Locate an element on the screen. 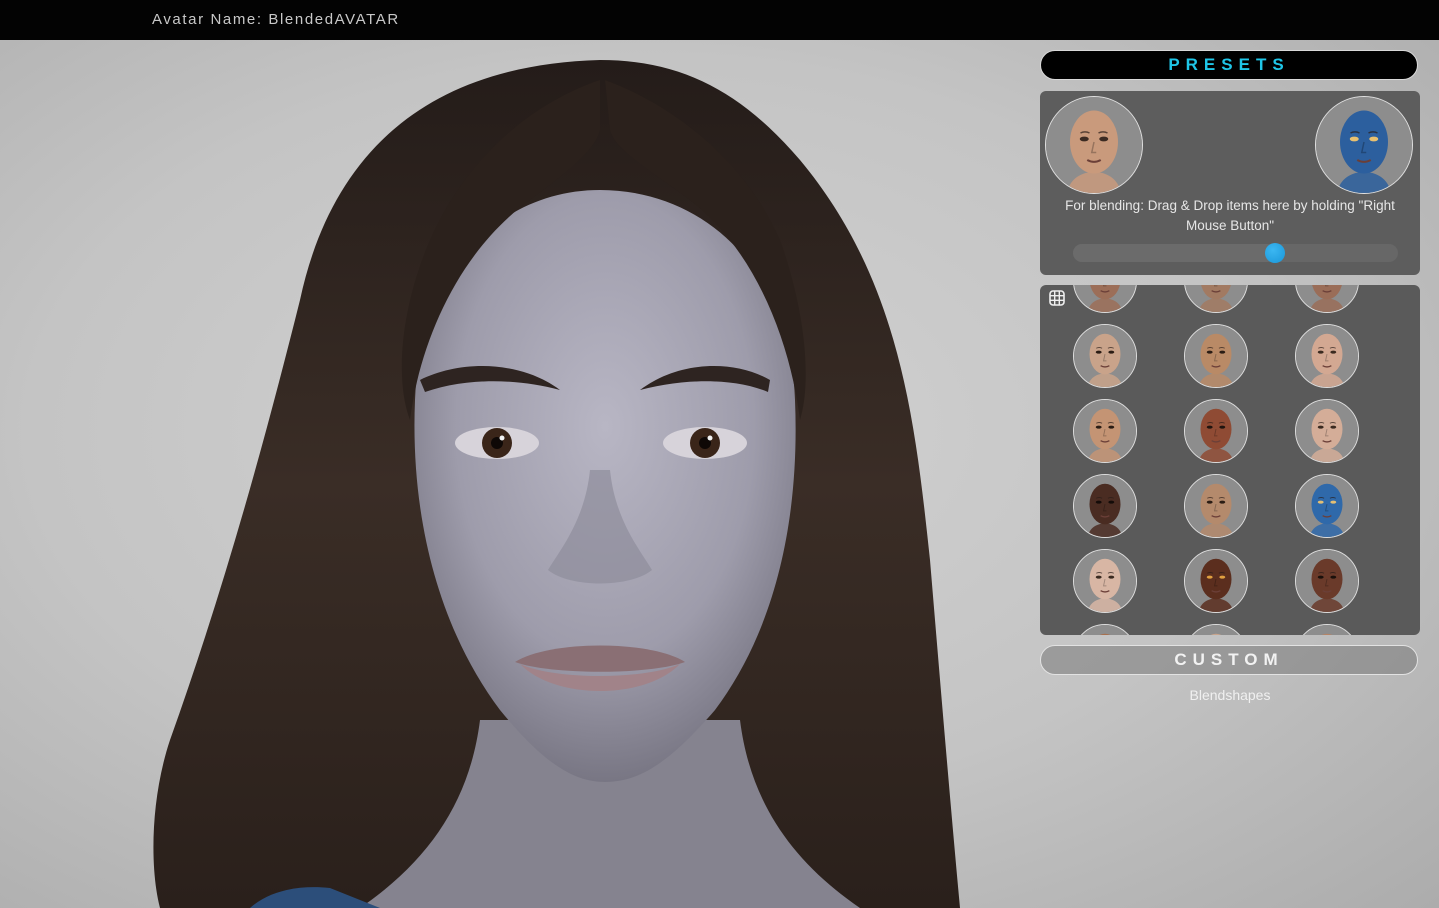  presets-label: PRESETS is located at coordinates (1229, 64).